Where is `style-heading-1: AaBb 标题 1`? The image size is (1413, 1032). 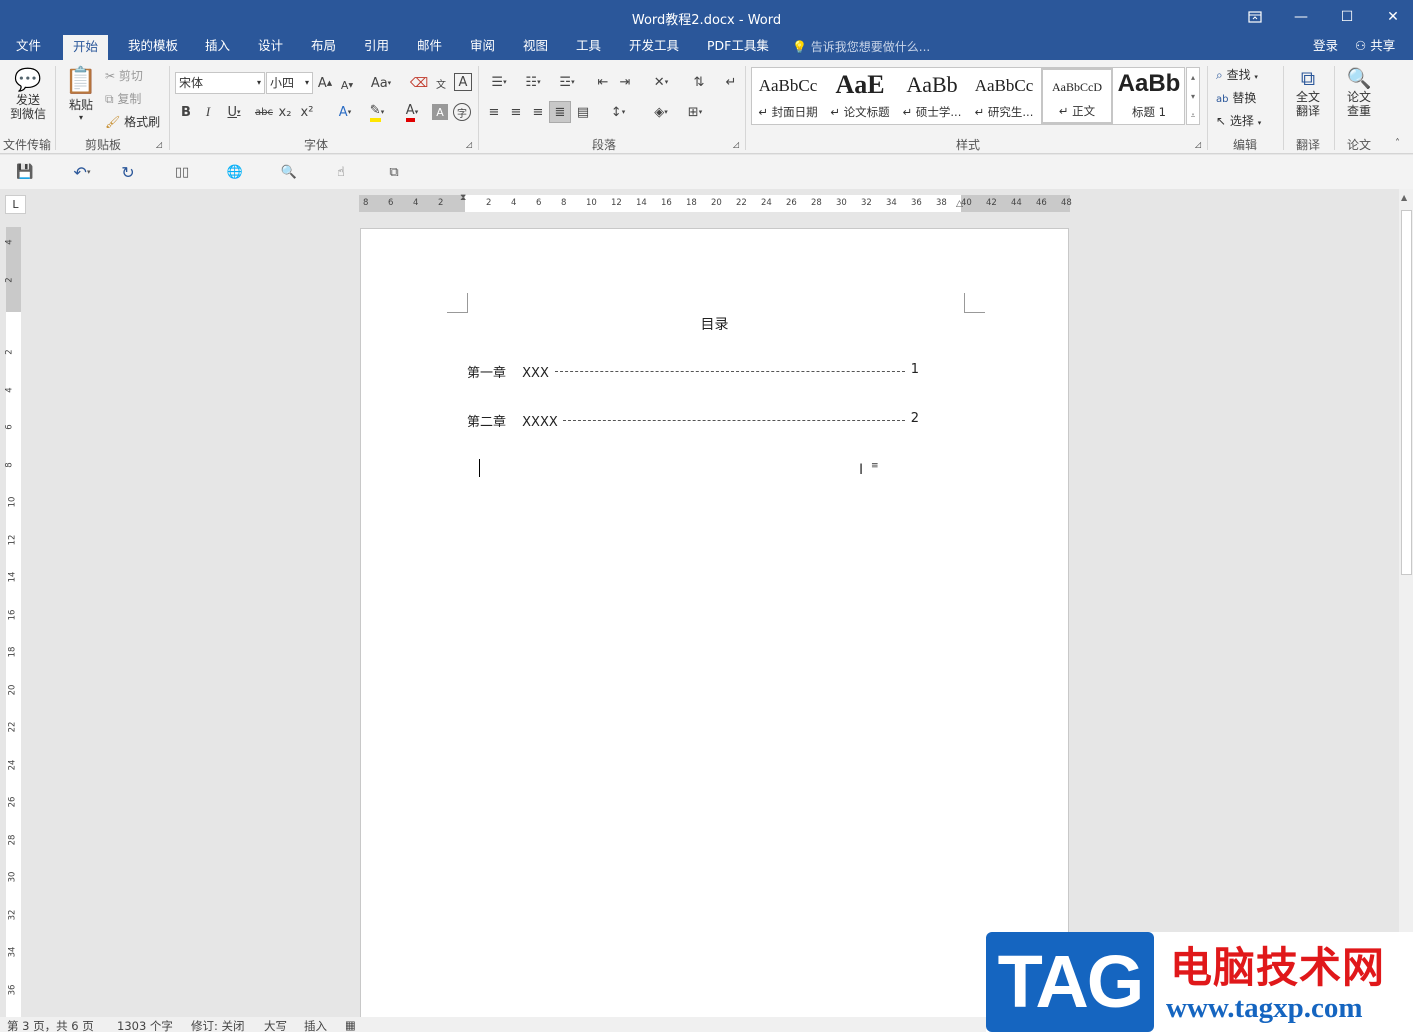
style-heading-1: AaBb 标题 1 is located at coordinates (1149, 96).